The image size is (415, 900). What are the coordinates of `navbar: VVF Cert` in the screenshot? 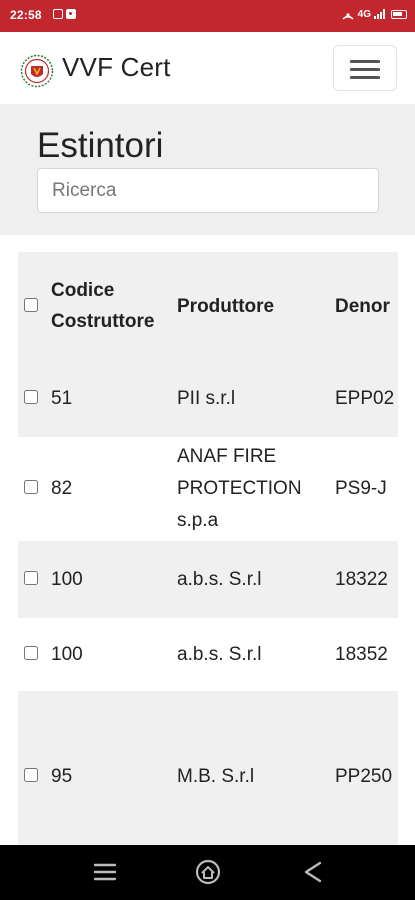 It's located at (207, 68).